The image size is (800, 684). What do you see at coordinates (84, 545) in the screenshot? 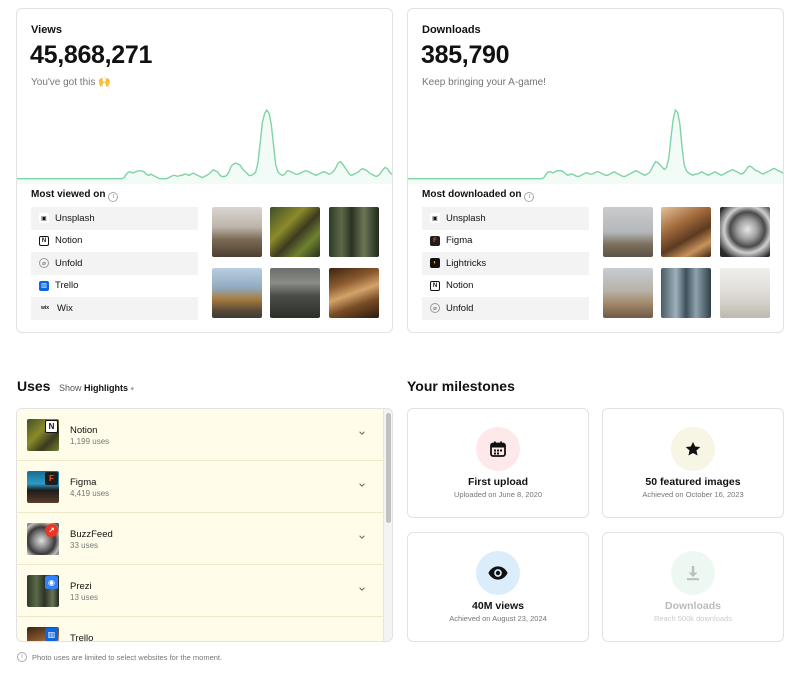
I see `use-count: 33 uses` at bounding box center [84, 545].